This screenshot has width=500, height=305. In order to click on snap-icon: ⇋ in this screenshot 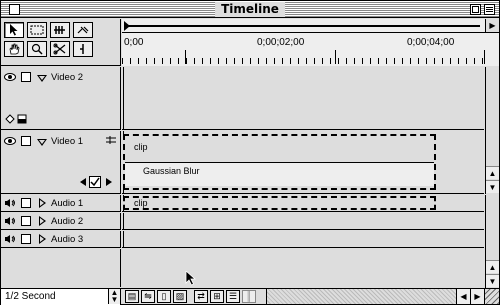, I will do `click(148, 296)`.